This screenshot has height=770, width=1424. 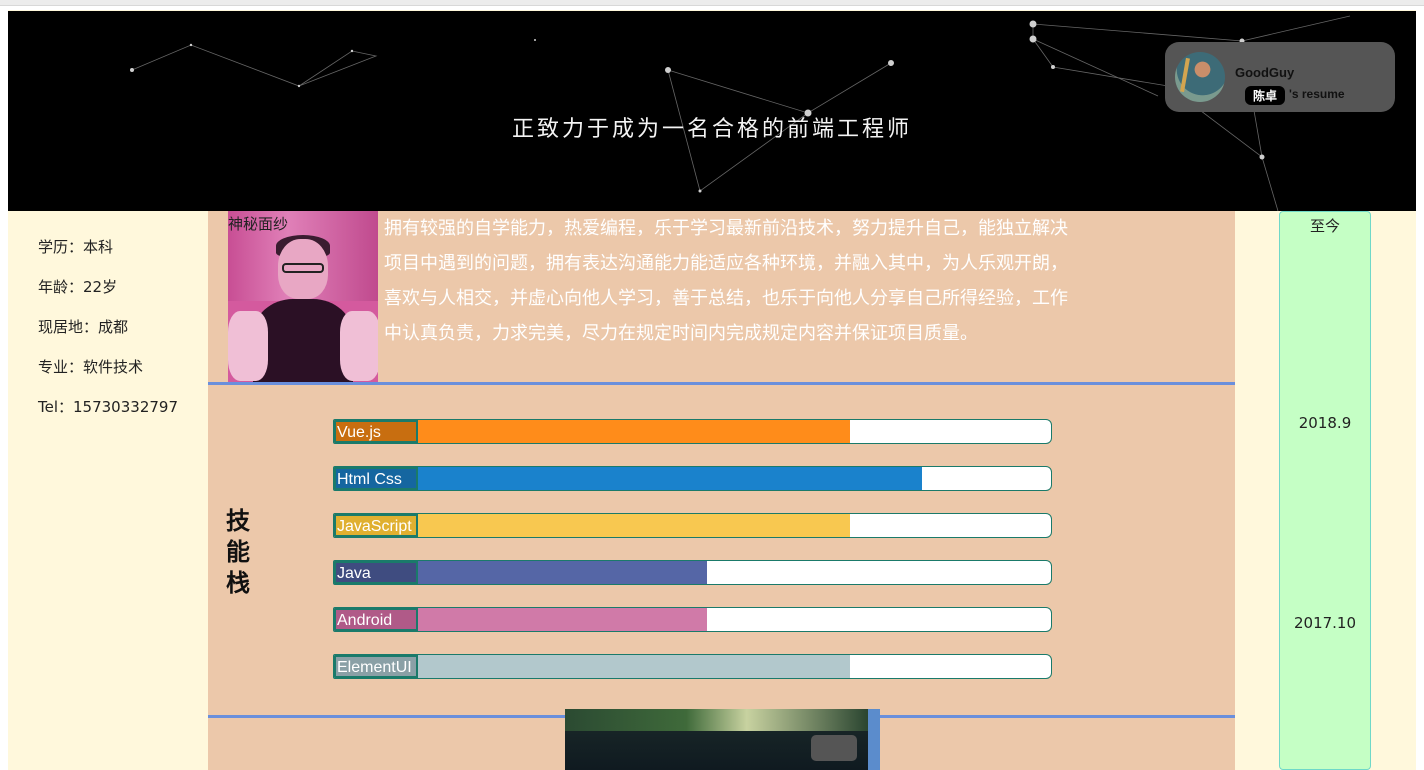 What do you see at coordinates (376, 478) in the screenshot?
I see `skill-label: Html Css` at bounding box center [376, 478].